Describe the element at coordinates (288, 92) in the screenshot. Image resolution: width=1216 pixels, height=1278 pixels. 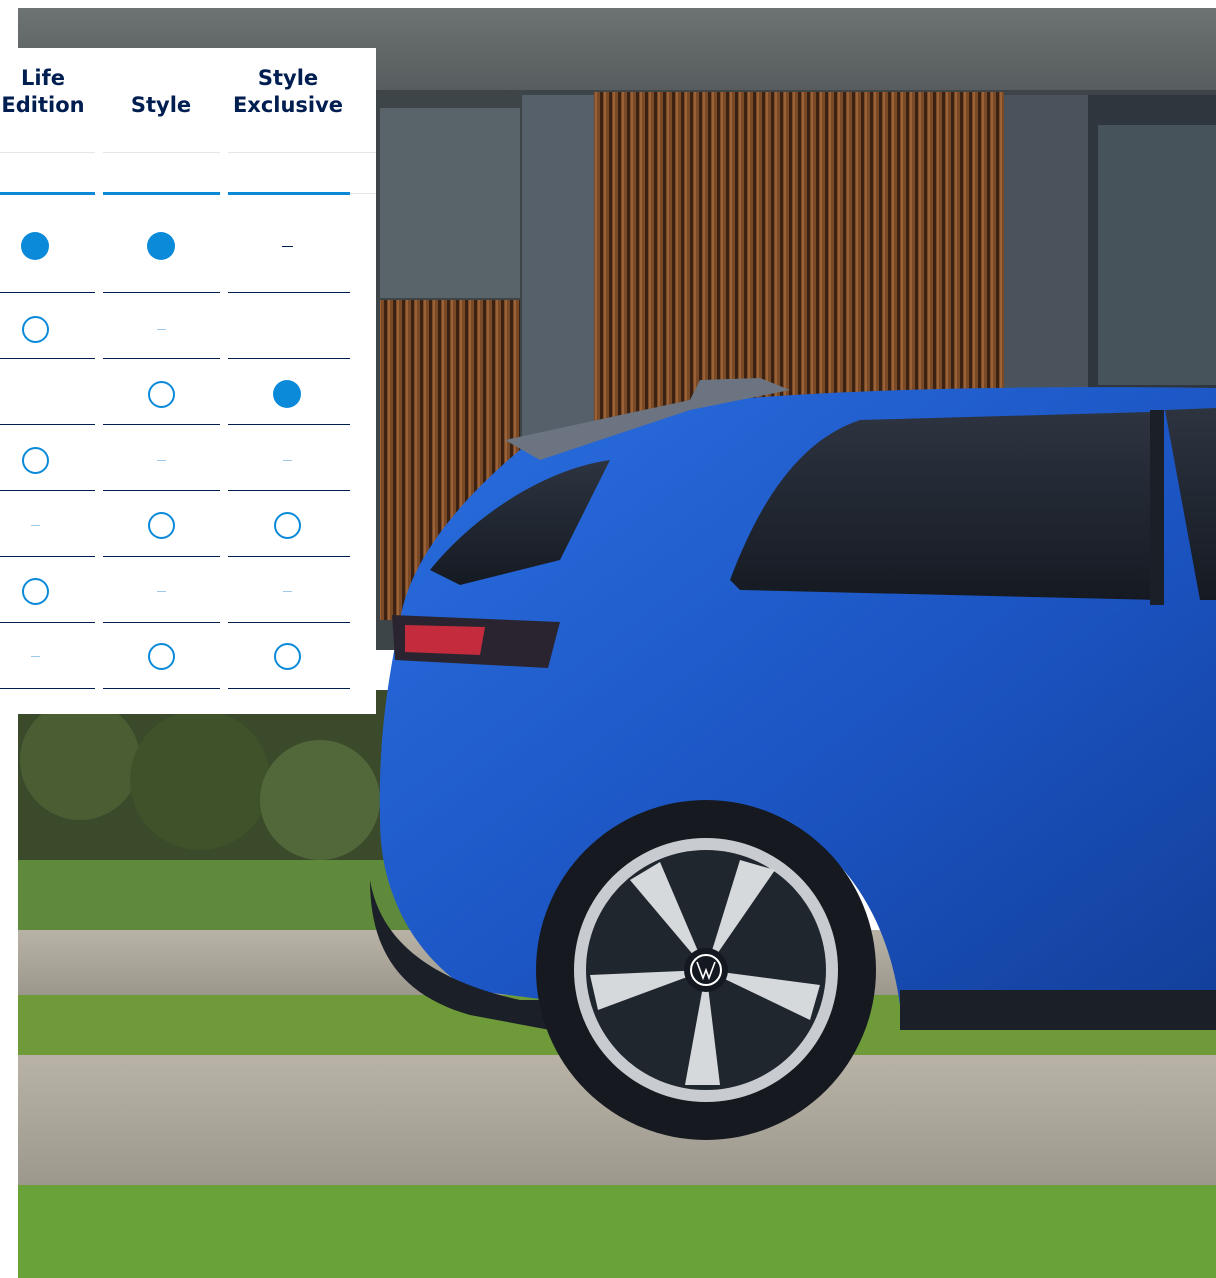
I see `column-header-style-exclusive: Style Exclusive` at that location.